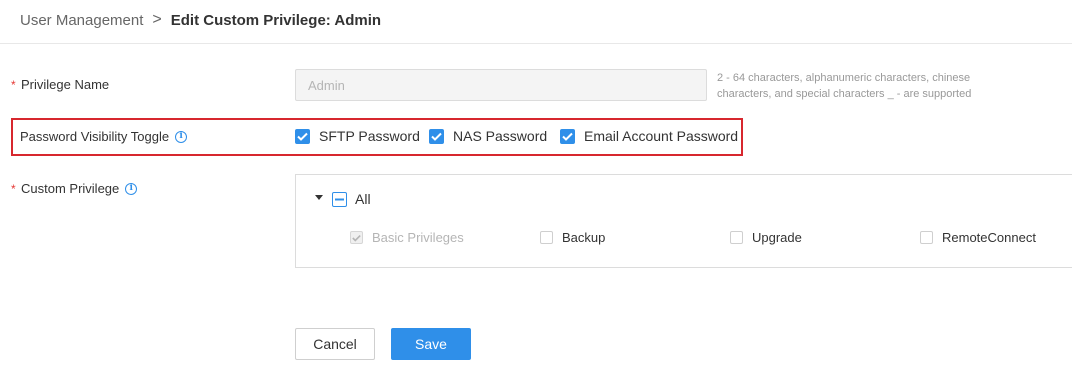 This screenshot has height=377, width=1072. I want to click on remoteconnect-checkbox: RemoteConnect, so click(978, 237).